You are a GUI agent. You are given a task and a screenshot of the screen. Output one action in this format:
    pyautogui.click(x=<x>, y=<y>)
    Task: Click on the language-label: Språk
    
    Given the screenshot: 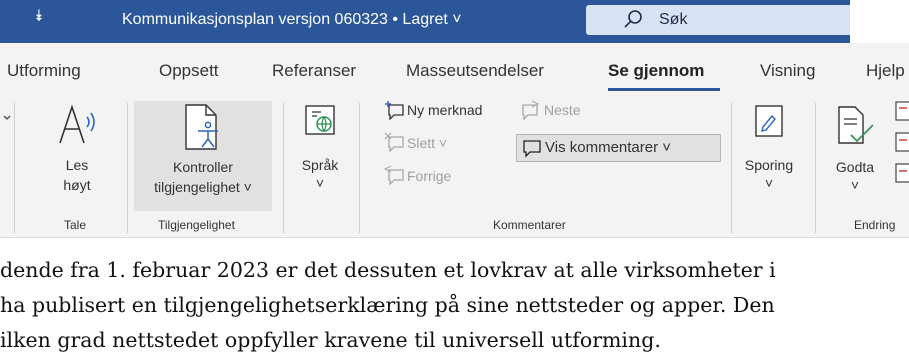 What is the action you would take?
    pyautogui.click(x=320, y=165)
    